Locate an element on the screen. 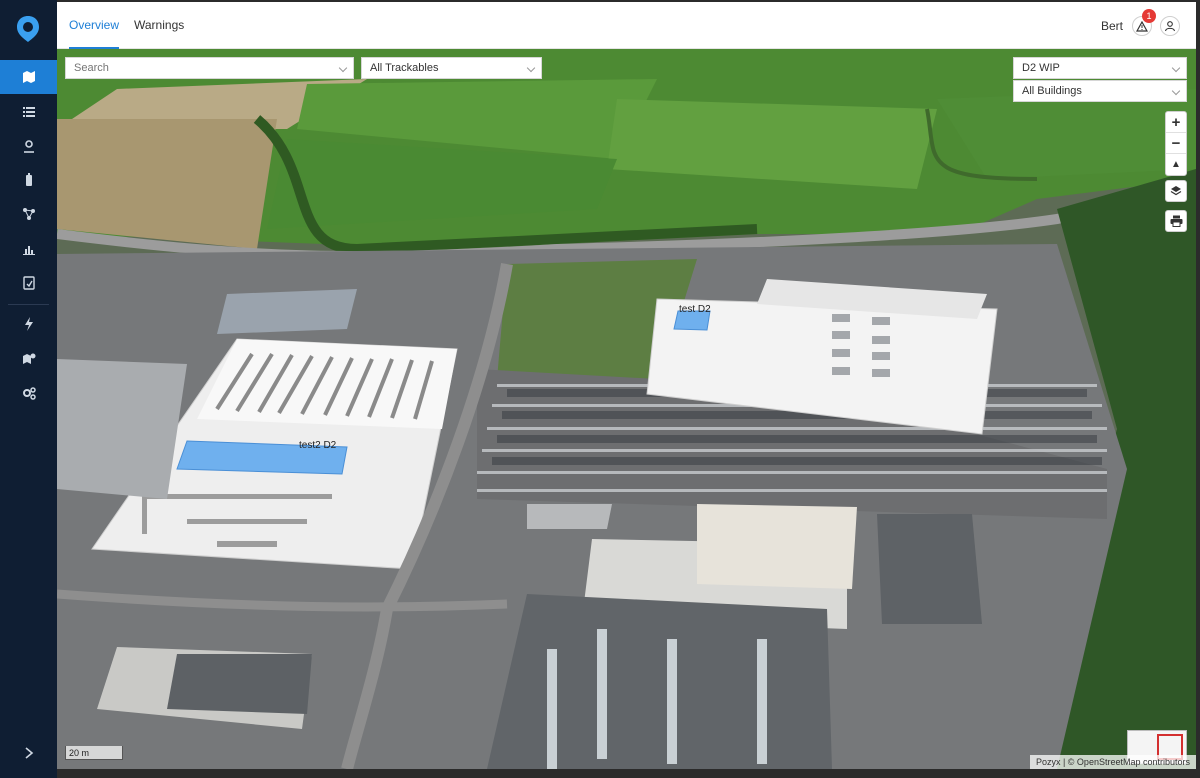  sidebar-item-network is located at coordinates (28, 214).